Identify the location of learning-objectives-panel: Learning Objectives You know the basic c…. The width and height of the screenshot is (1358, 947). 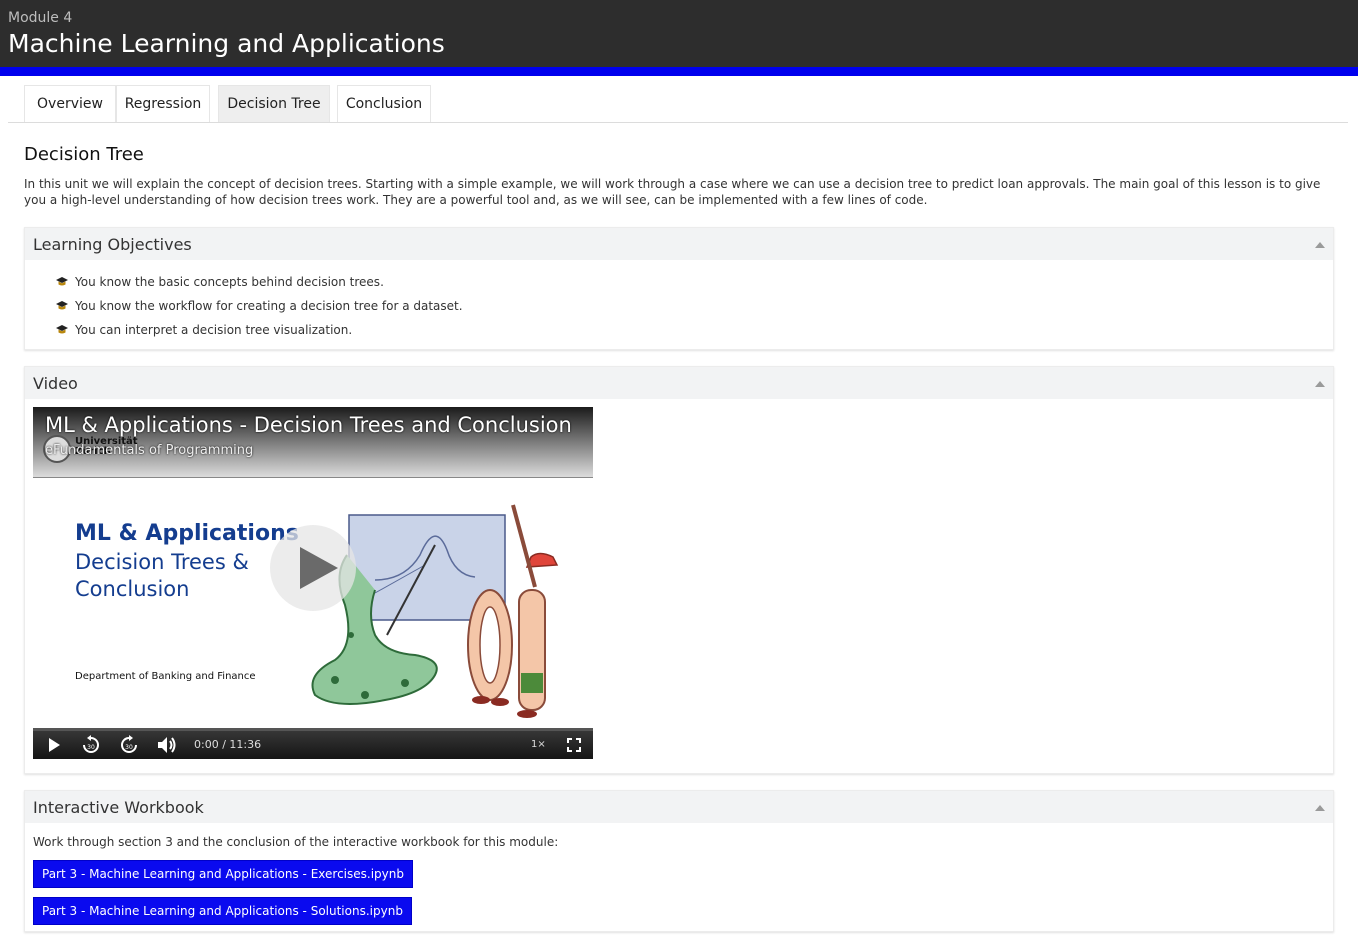
(679, 288).